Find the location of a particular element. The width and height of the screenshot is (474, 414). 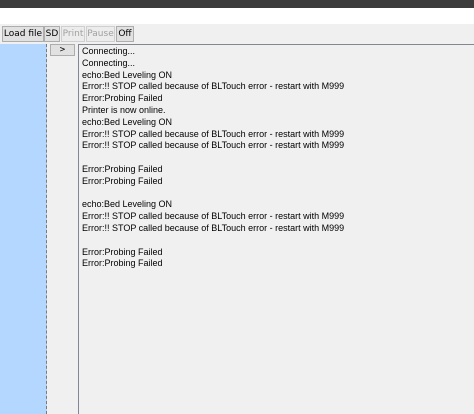

pause-button: Pause is located at coordinates (100, 34).